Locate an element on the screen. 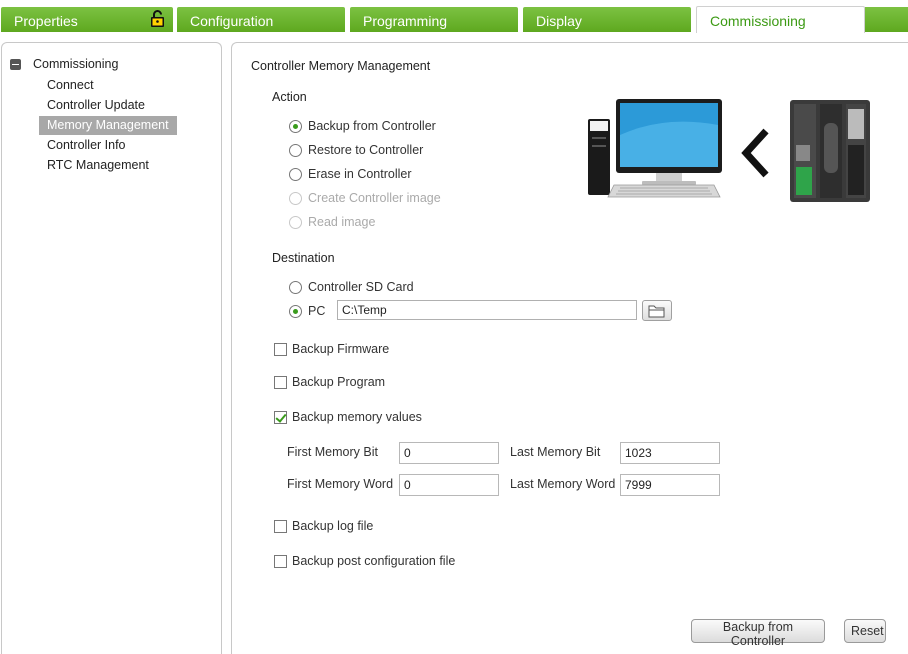  radio-controller-sd-card: Controller SD Card is located at coordinates (351, 287).